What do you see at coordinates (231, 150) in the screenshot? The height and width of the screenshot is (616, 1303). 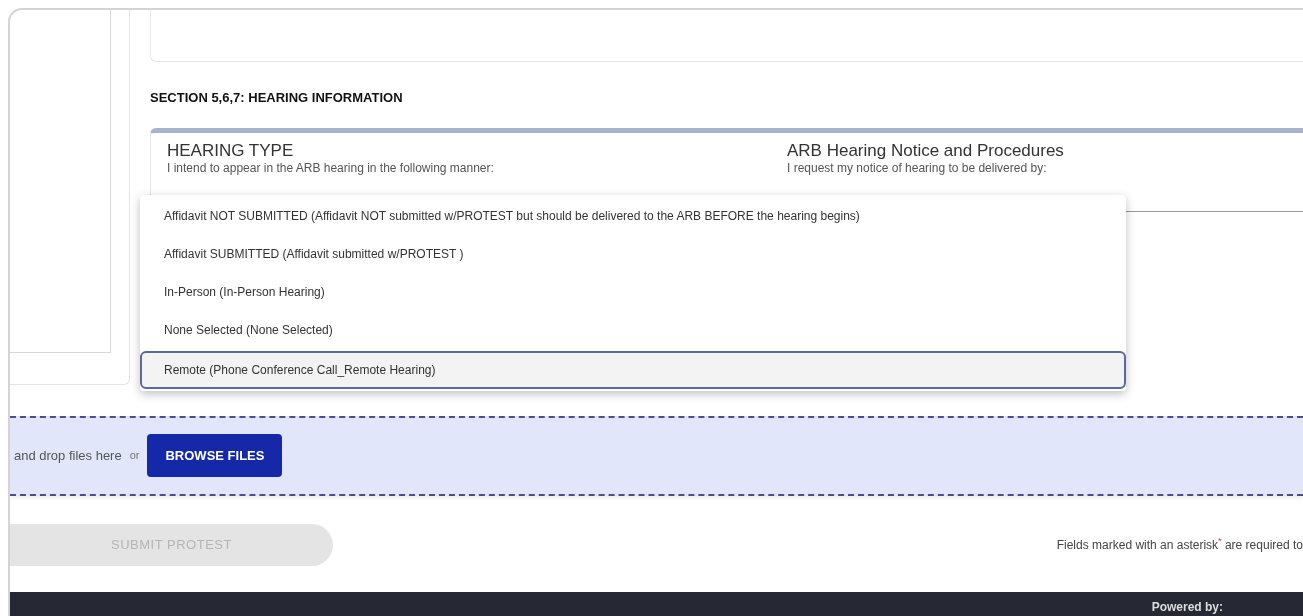 I see `hearing-type-title: HEARING TYPE` at bounding box center [231, 150].